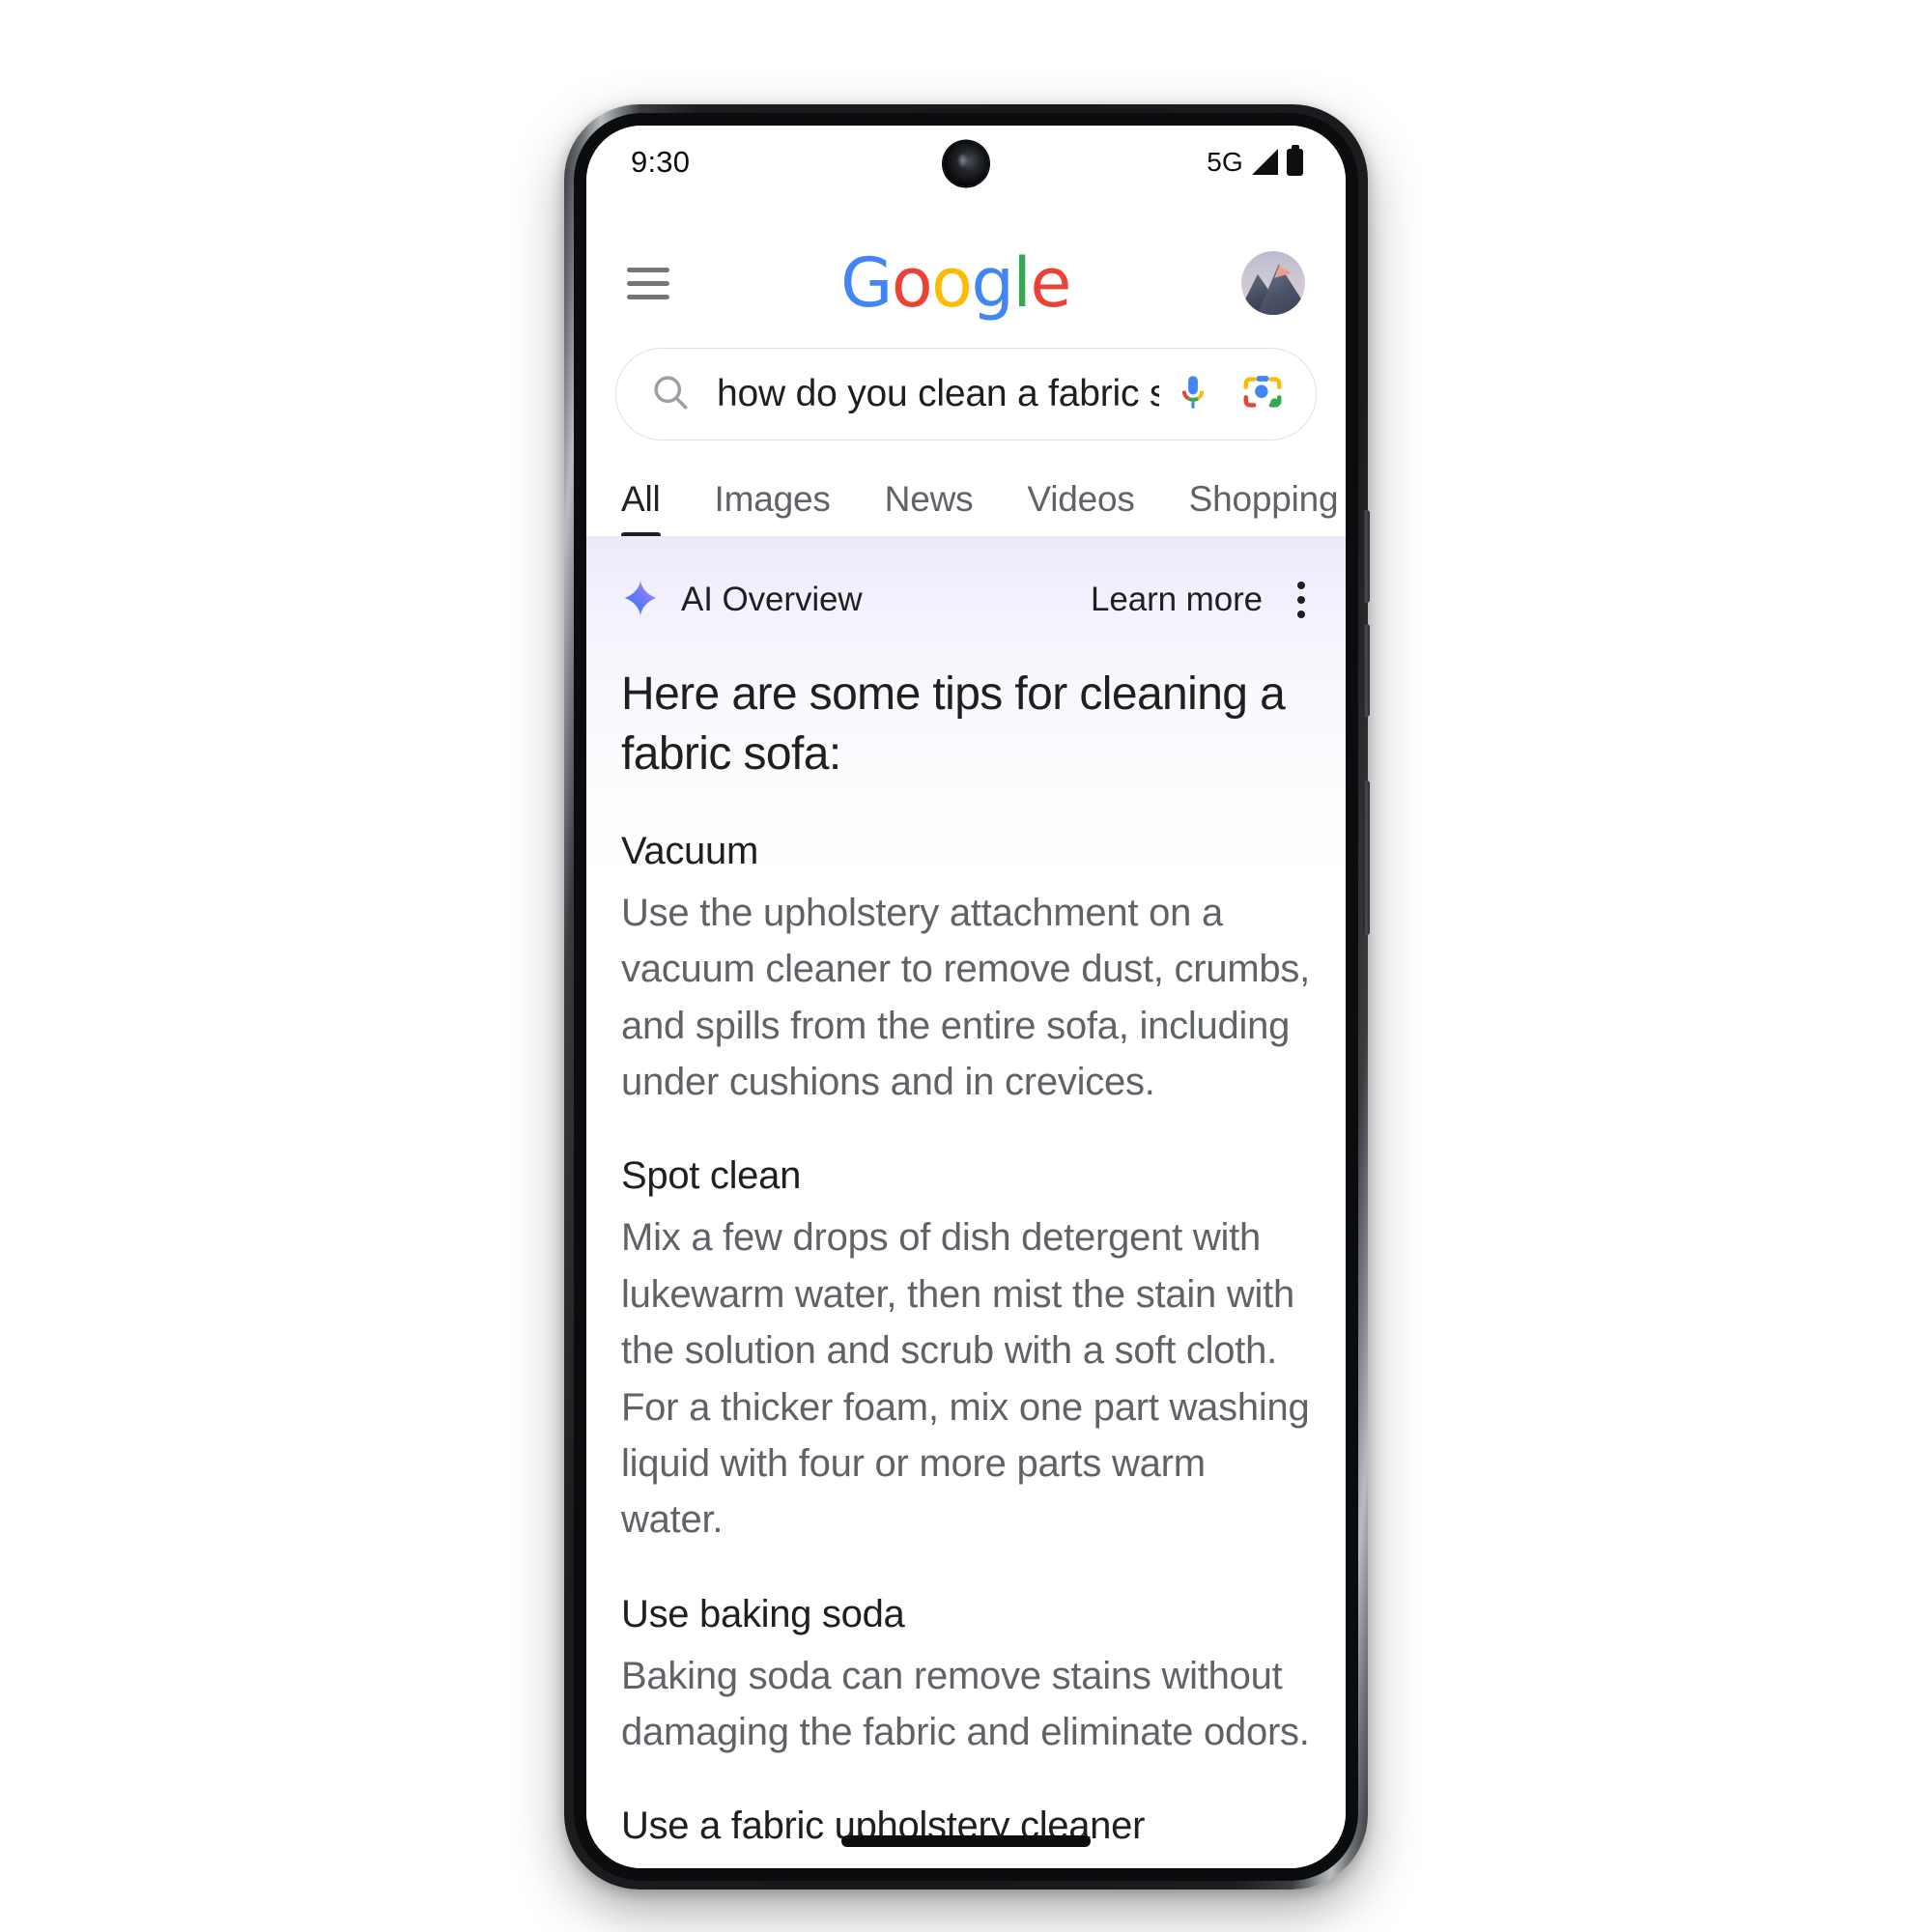 The width and height of the screenshot is (1932, 1932). Describe the element at coordinates (1366, 670) in the screenshot. I see `volume-down-button` at that location.